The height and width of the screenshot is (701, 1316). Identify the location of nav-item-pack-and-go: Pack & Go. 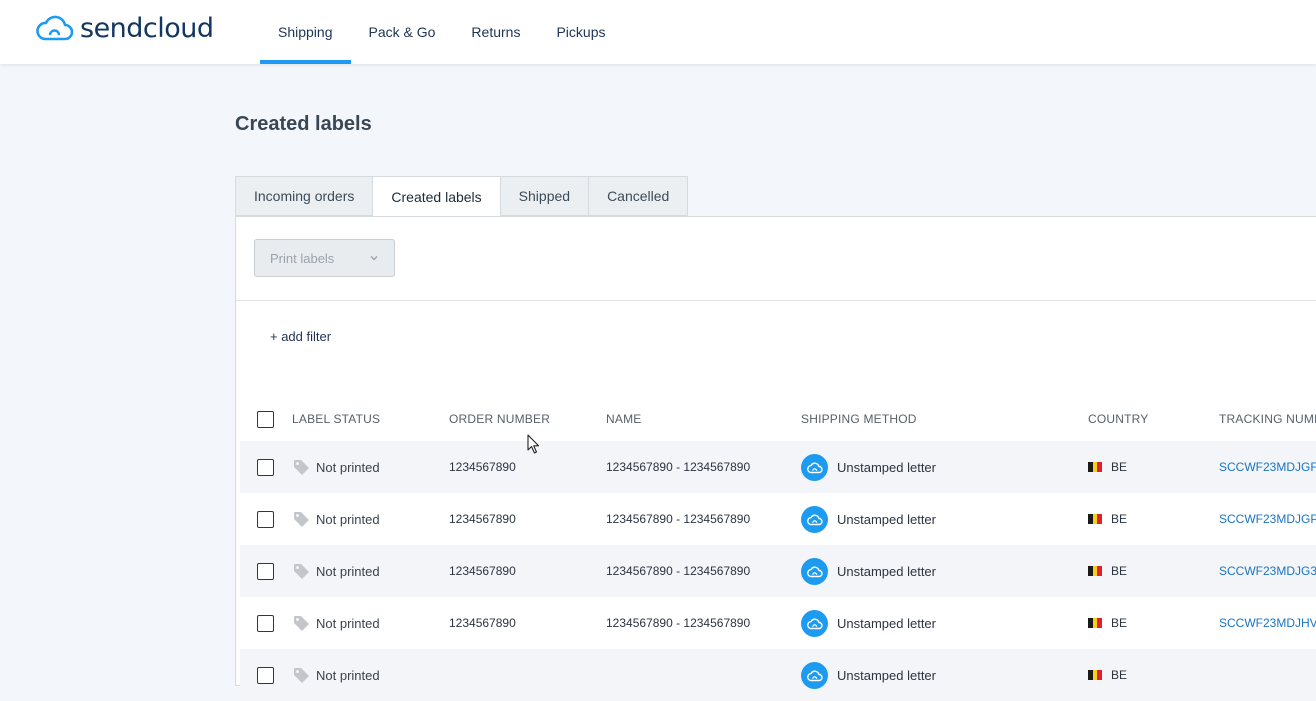
(402, 32).